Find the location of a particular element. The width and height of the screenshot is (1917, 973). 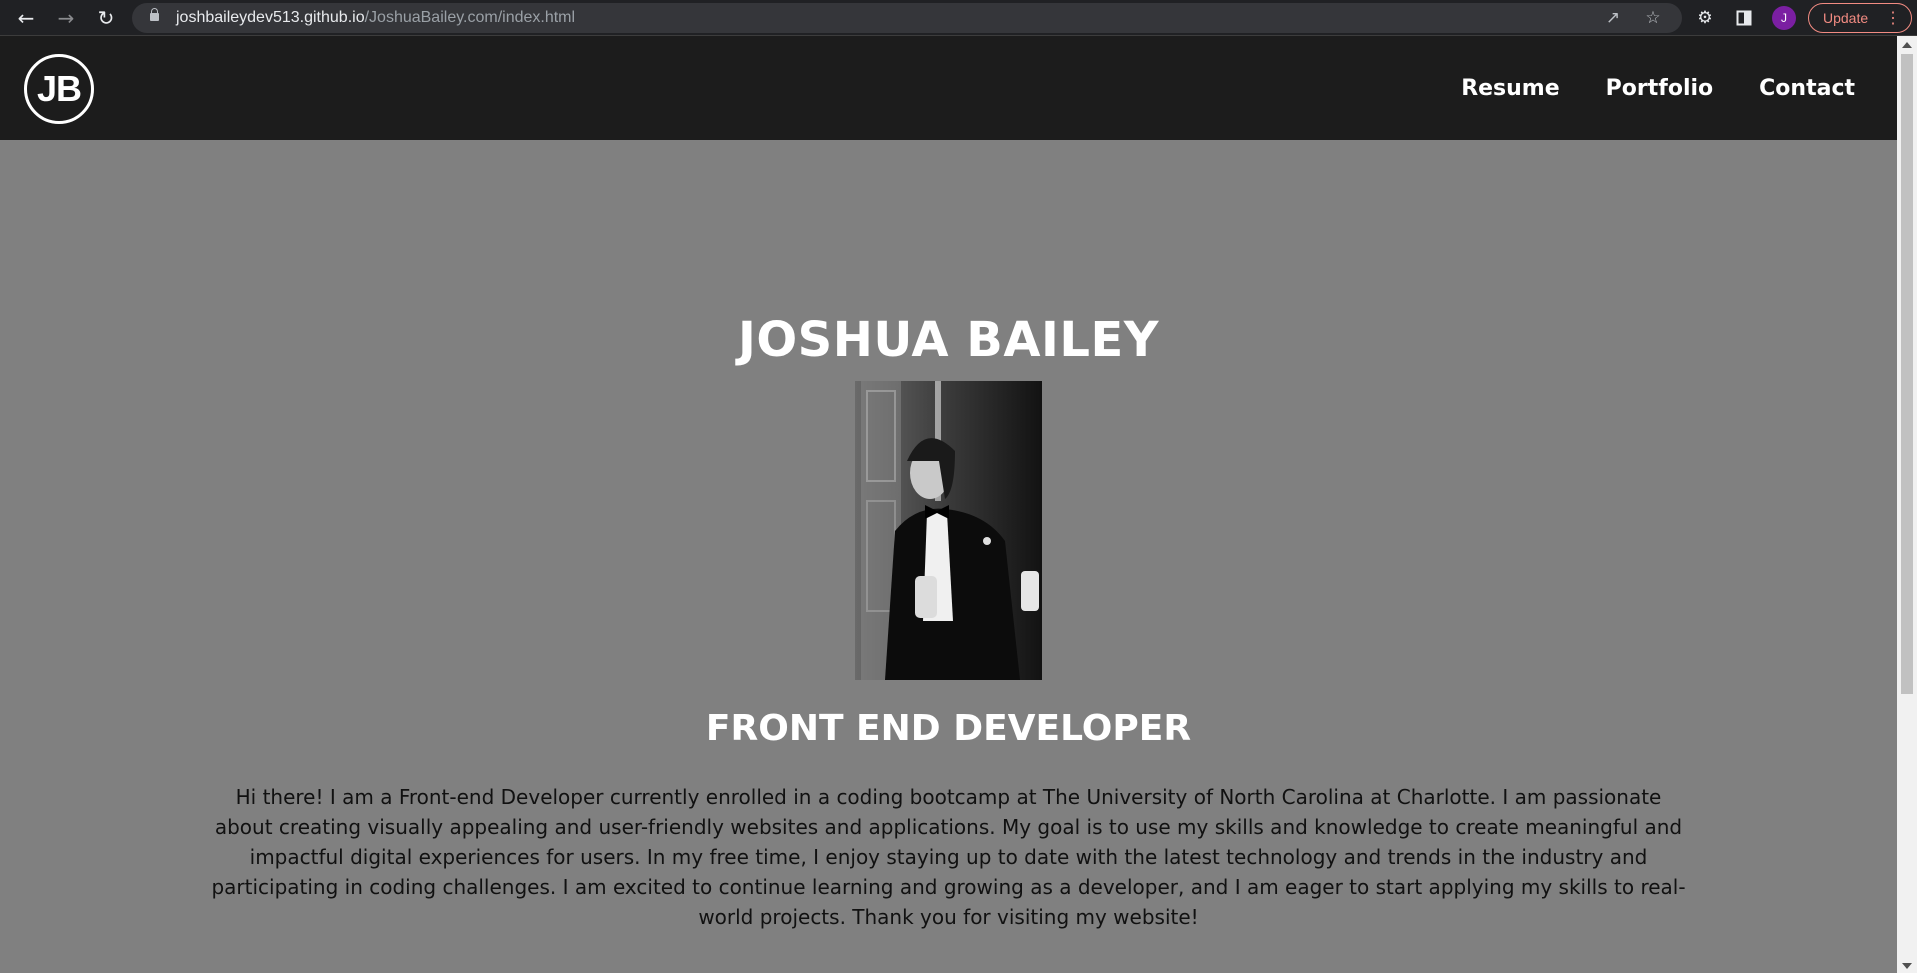

url-host: joshbaileydev513.github.io is located at coordinates (270, 17).